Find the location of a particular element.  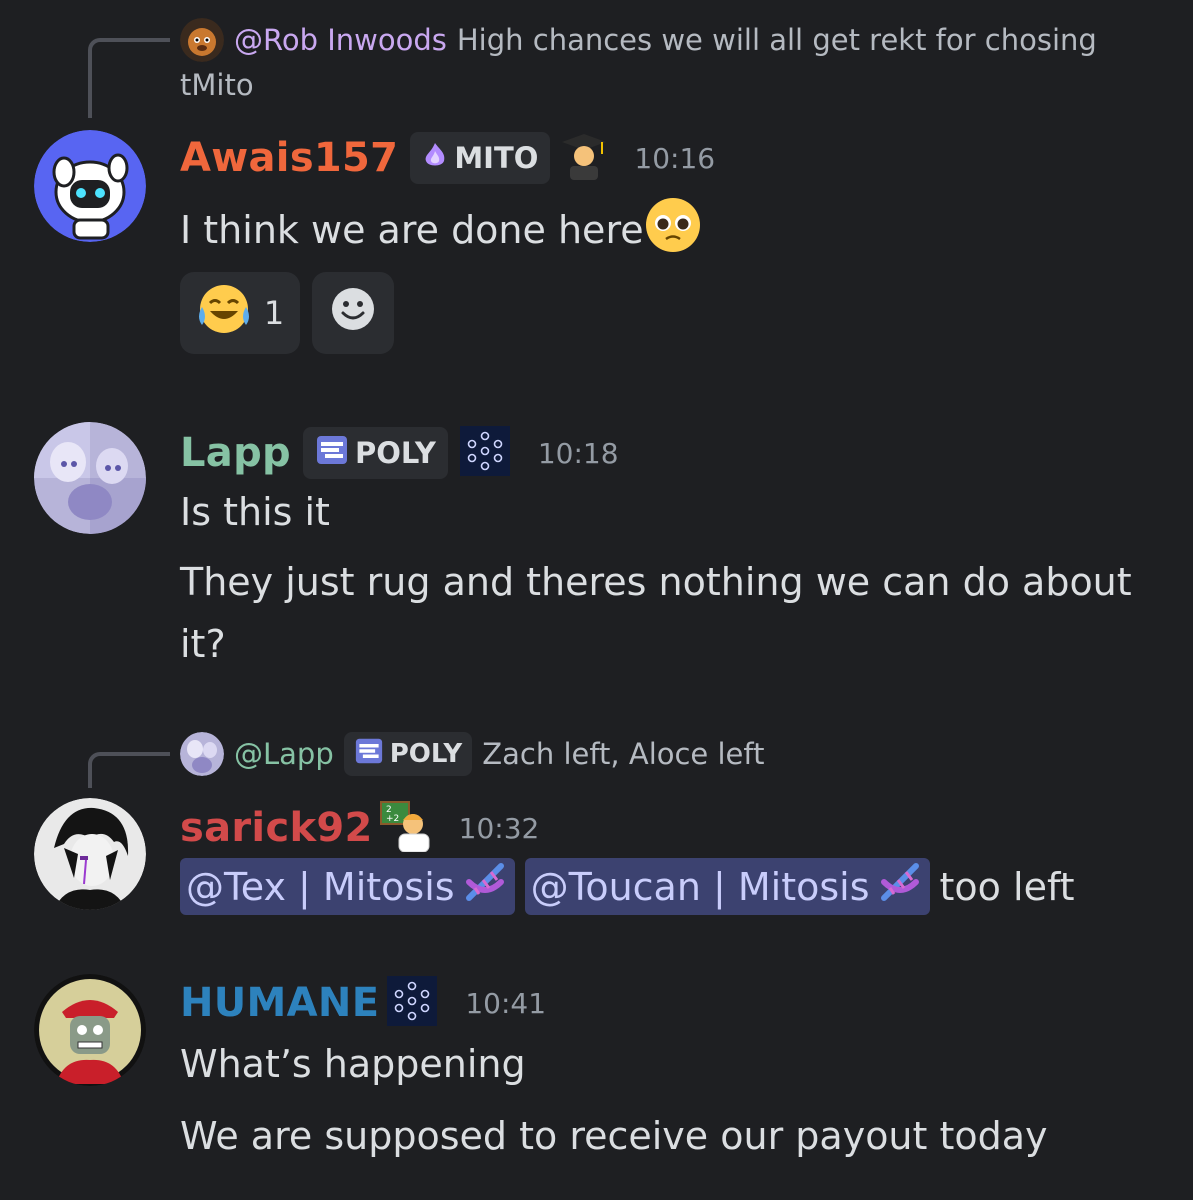

message-header: Awais157 MITO 10:16 is located at coordinates (447, 158).